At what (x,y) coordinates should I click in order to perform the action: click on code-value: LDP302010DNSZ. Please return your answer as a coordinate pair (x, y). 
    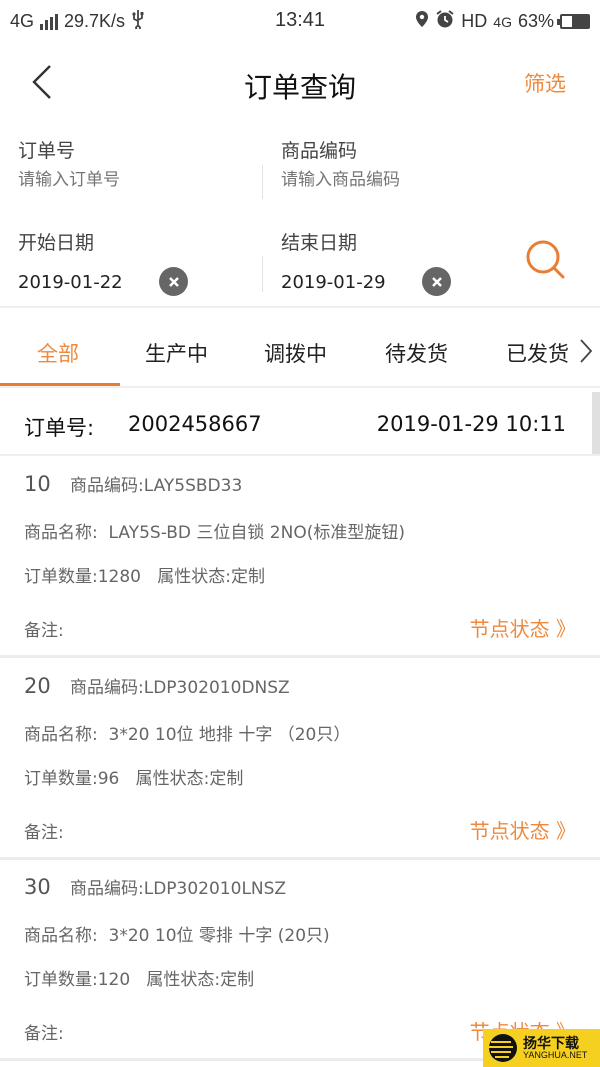
    Looking at the image, I should click on (216, 688).